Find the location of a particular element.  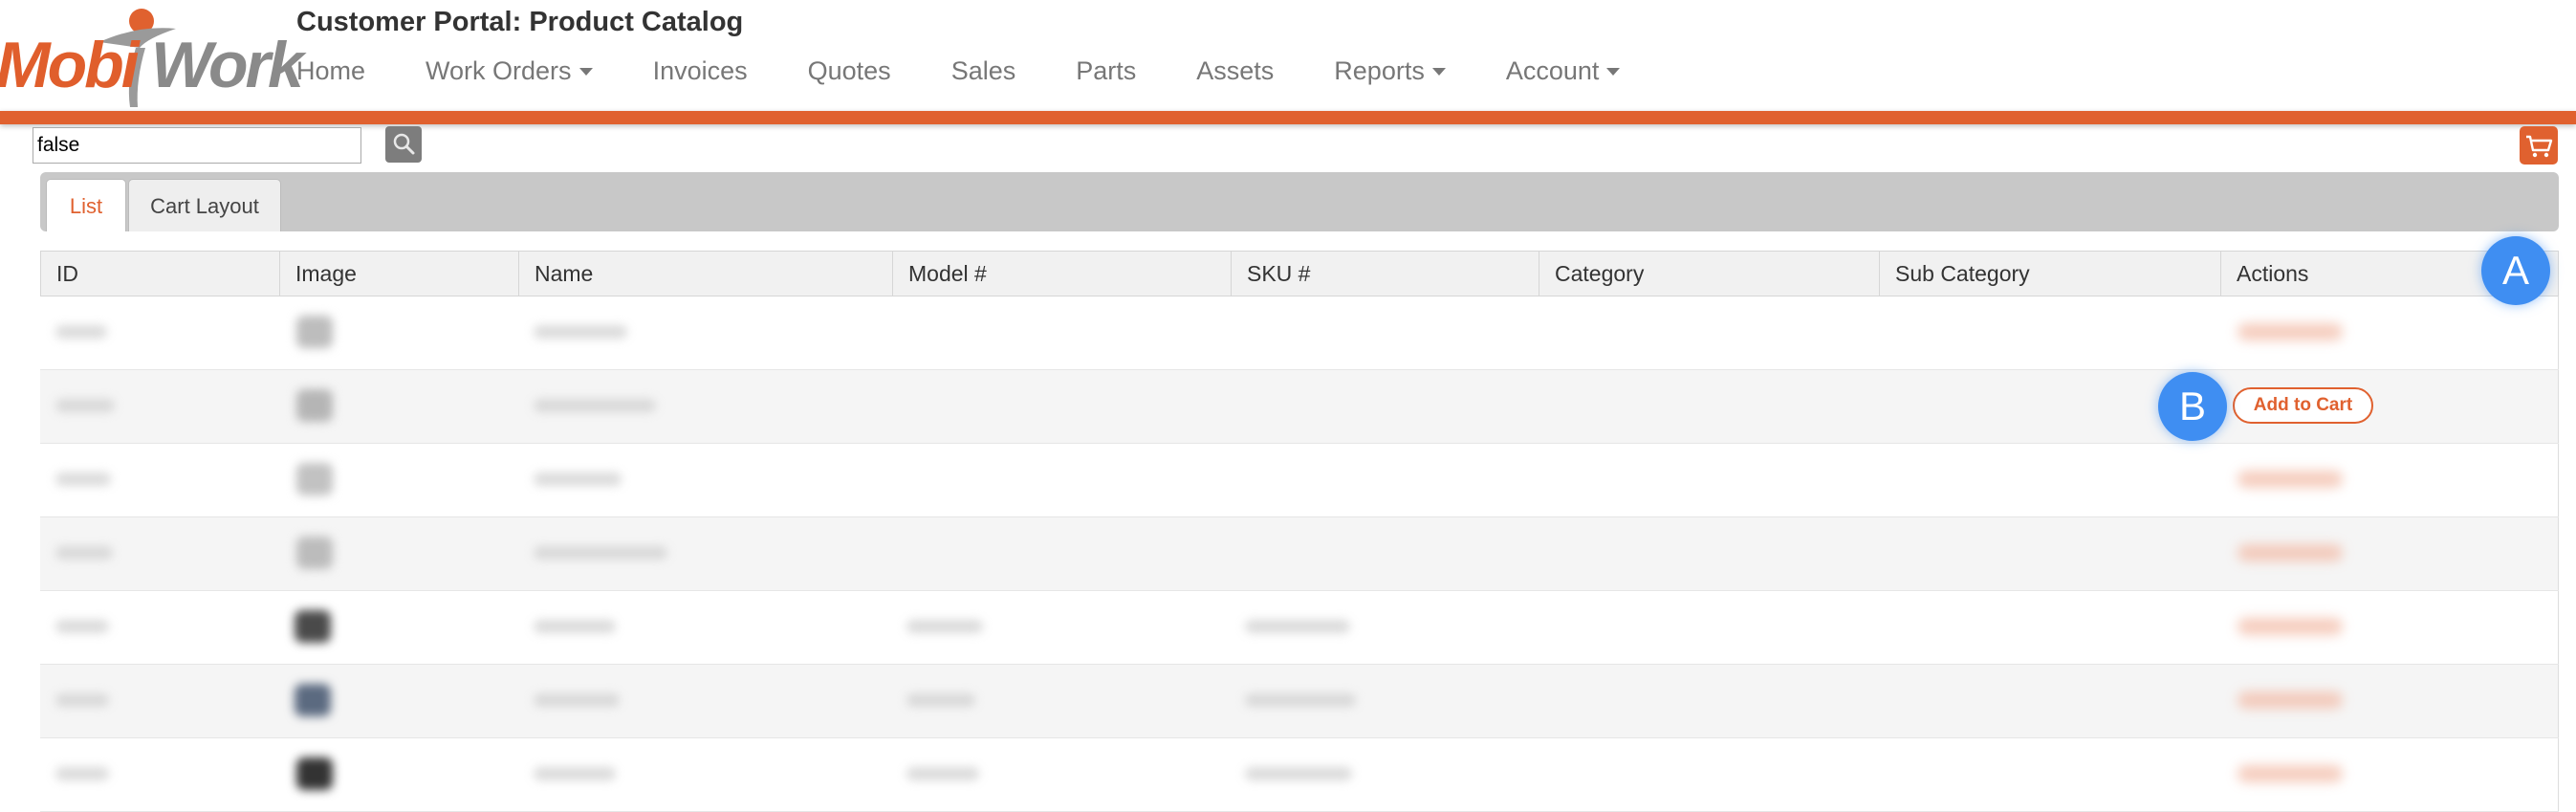

nav-sales-label: Sales is located at coordinates (983, 70).